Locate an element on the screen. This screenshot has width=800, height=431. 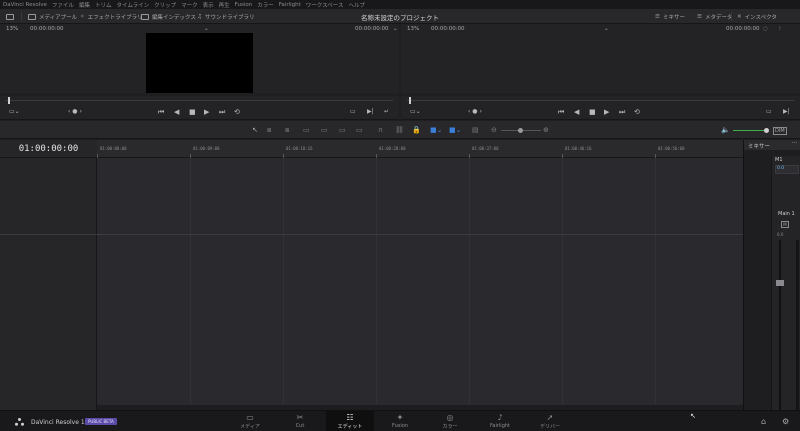
menu-mark: マーク is located at coordinates (189, 5).